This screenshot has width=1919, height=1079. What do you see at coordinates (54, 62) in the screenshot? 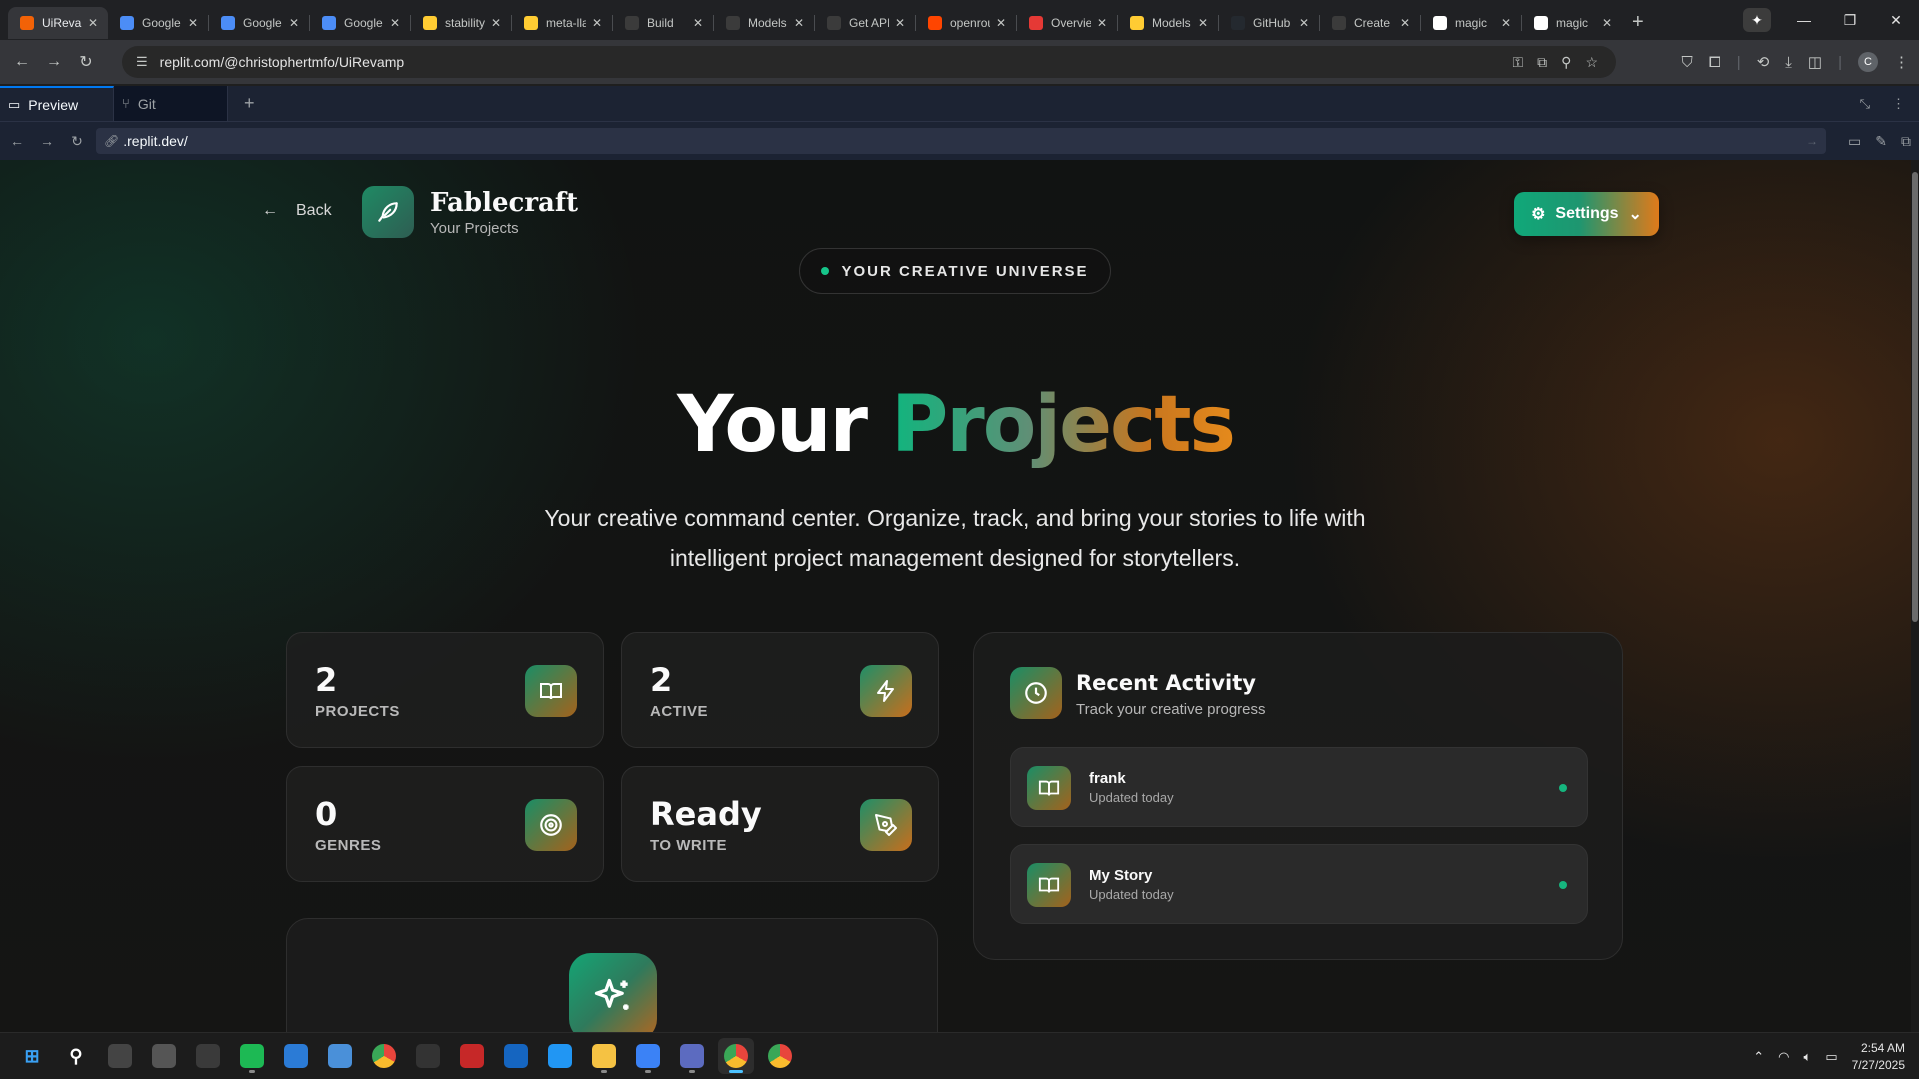
I see `forward-arrow-icon: →` at bounding box center [54, 62].